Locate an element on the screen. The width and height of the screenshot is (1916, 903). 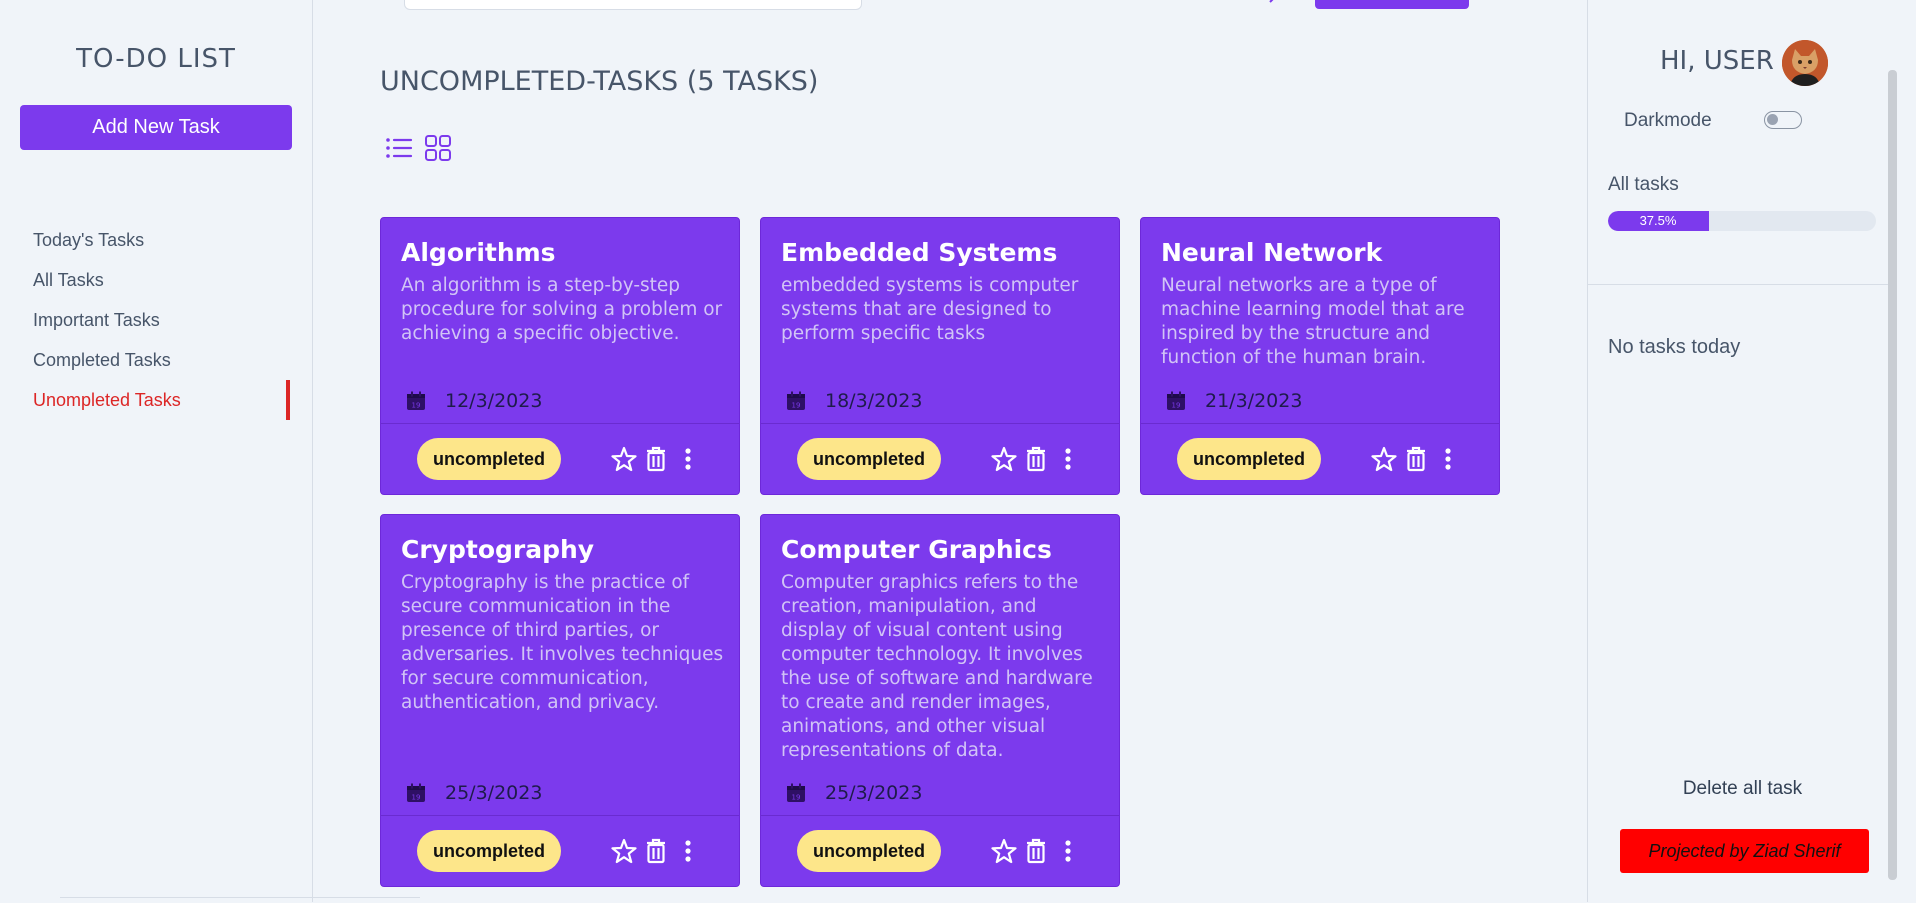
task-date: 12/3/2023 is located at coordinates (494, 401).